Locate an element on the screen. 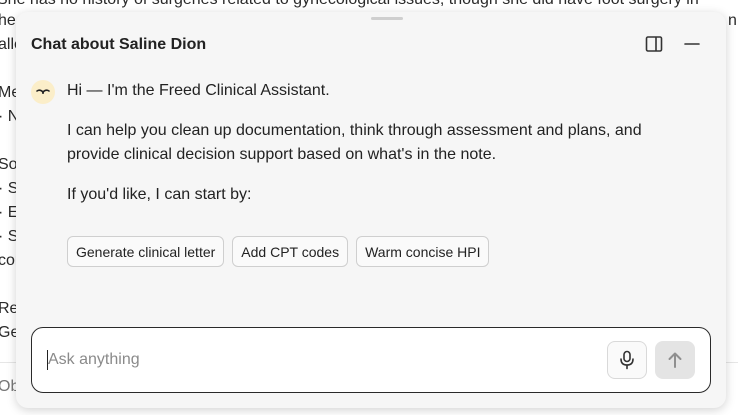 The height and width of the screenshot is (415, 738). send-button is located at coordinates (675, 360).